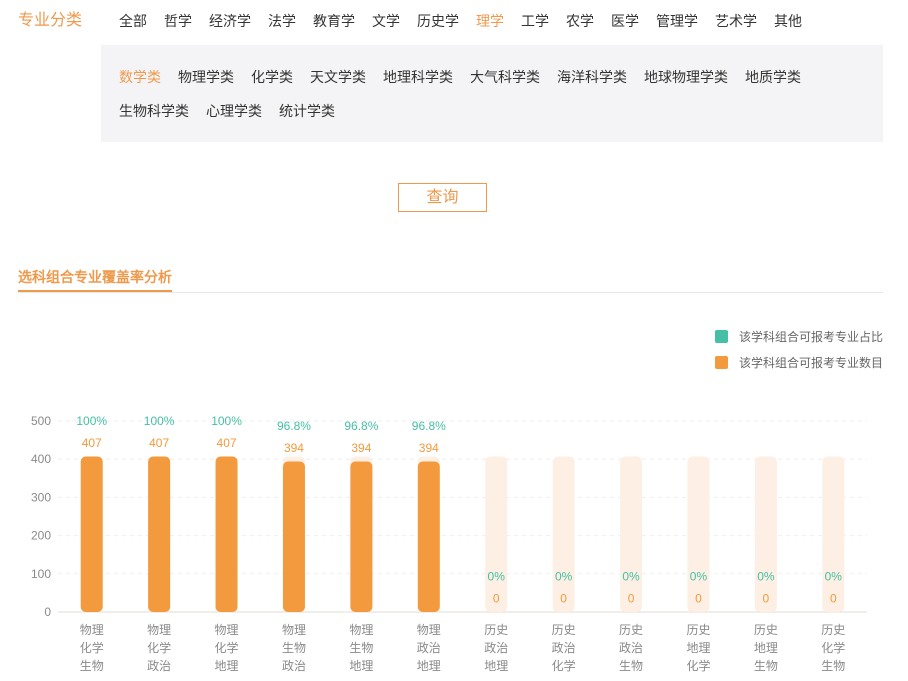  Describe the element at coordinates (50, 20) in the screenshot. I see `category-heading: 专业分类` at that location.